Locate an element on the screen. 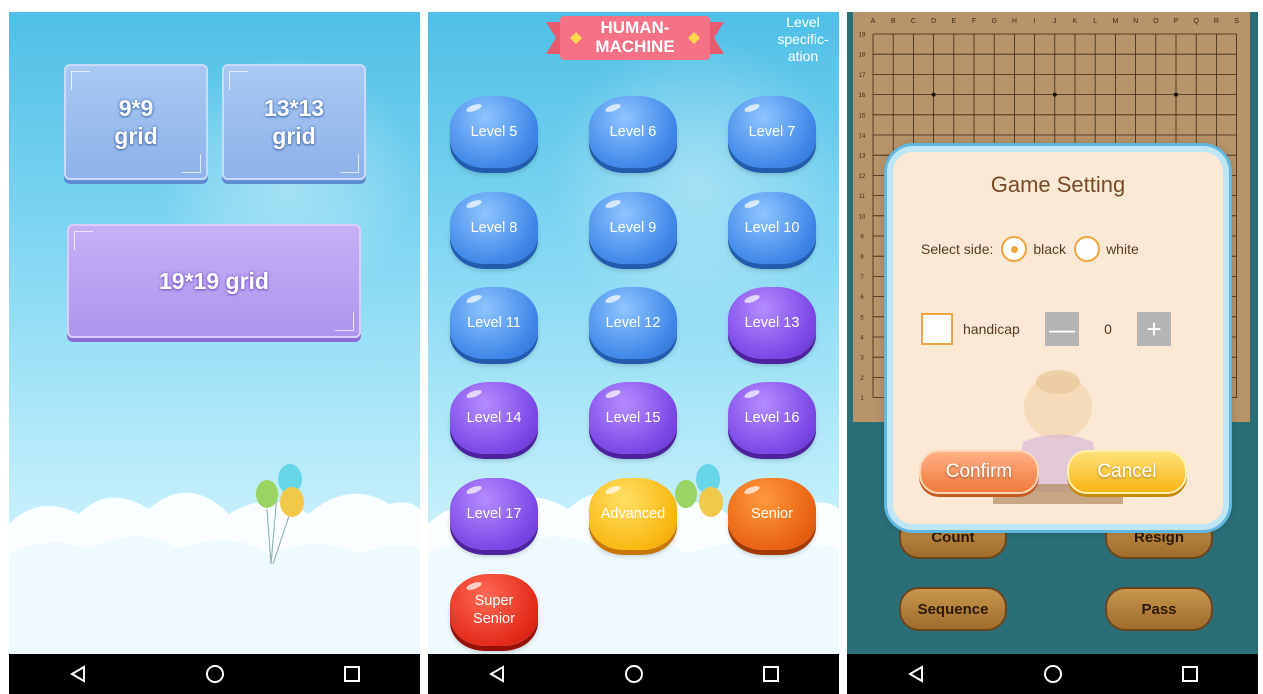  advanced-button: Advanced is located at coordinates (633, 514).